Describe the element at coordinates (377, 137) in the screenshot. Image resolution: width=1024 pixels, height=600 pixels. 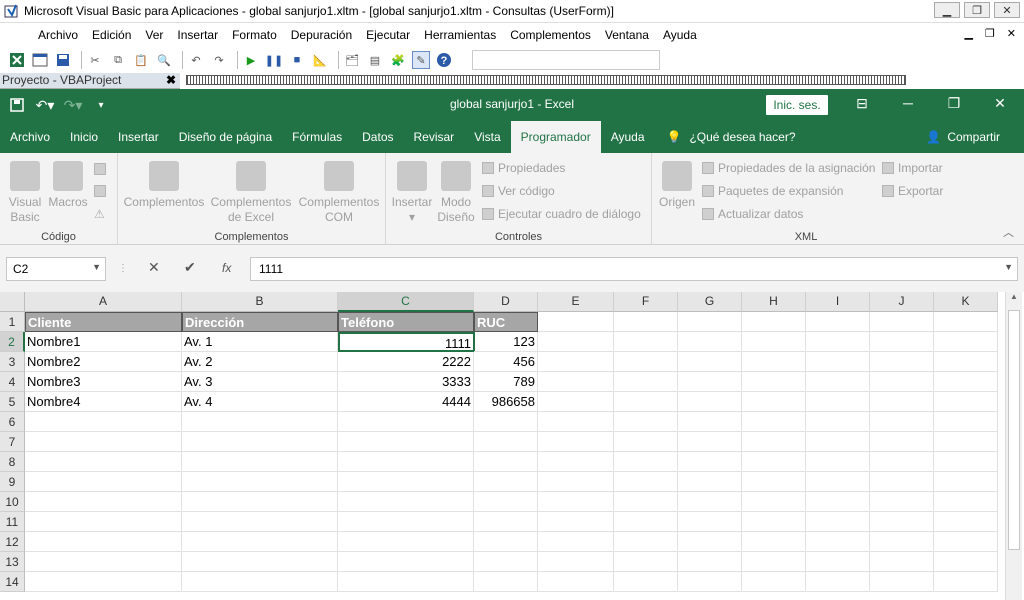
I see `tab-datos: Datos` at that location.